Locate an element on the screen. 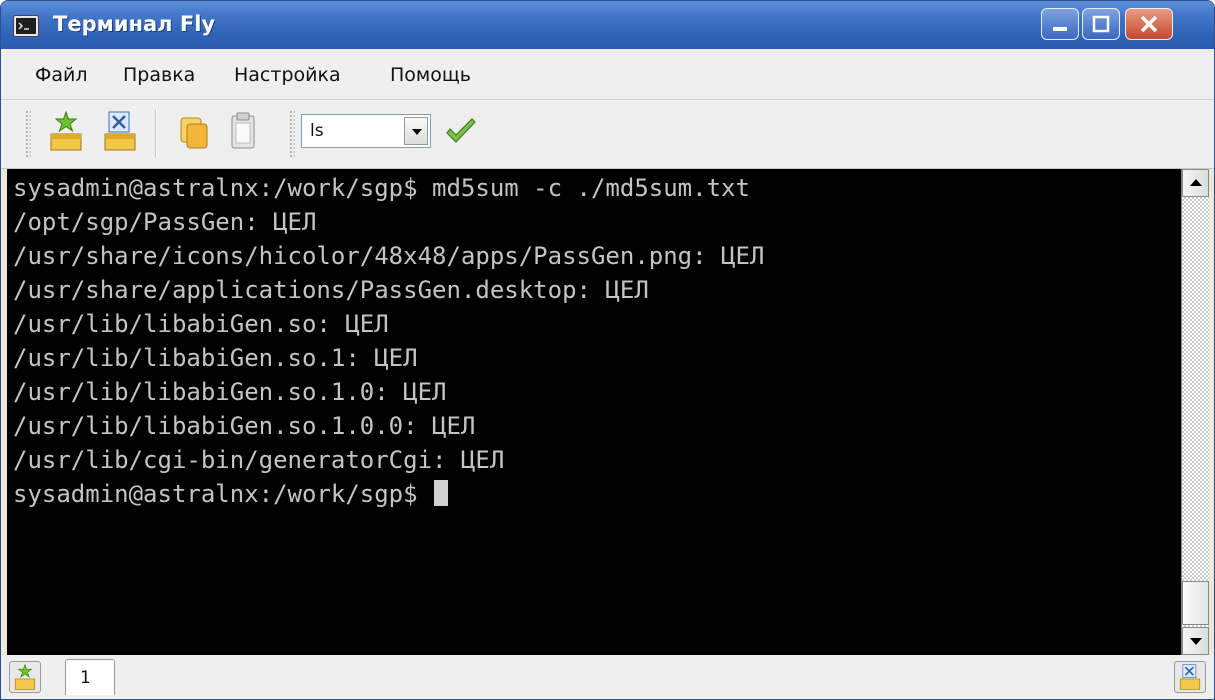  tab-1: 1 is located at coordinates (90, 677).